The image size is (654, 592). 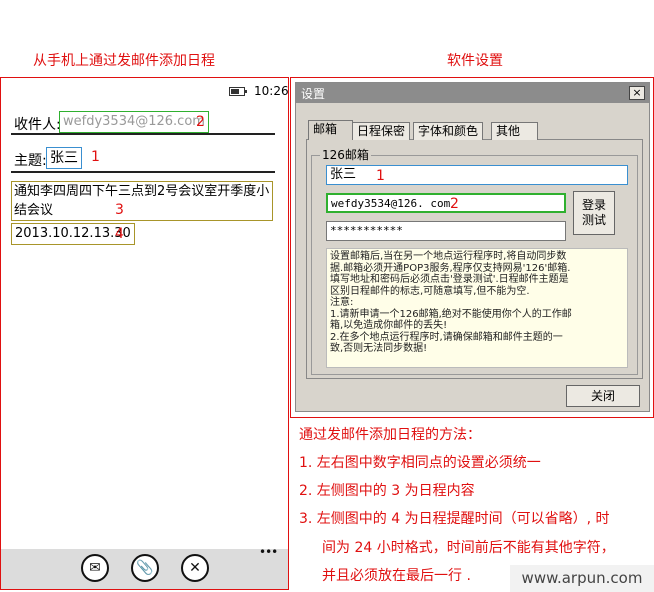 What do you see at coordinates (119, 210) in the screenshot?
I see `marker-3: 3` at bounding box center [119, 210].